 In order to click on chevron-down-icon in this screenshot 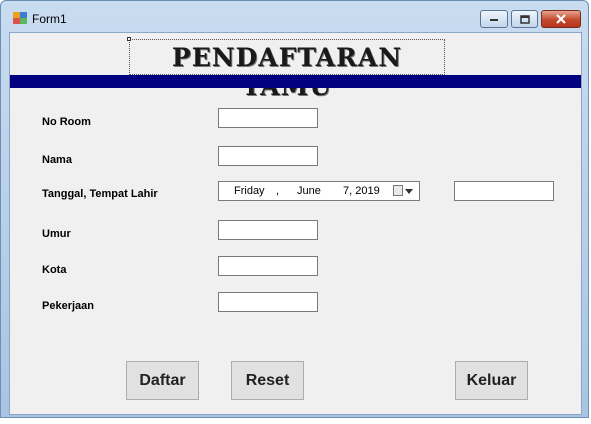, I will do `click(409, 191)`.